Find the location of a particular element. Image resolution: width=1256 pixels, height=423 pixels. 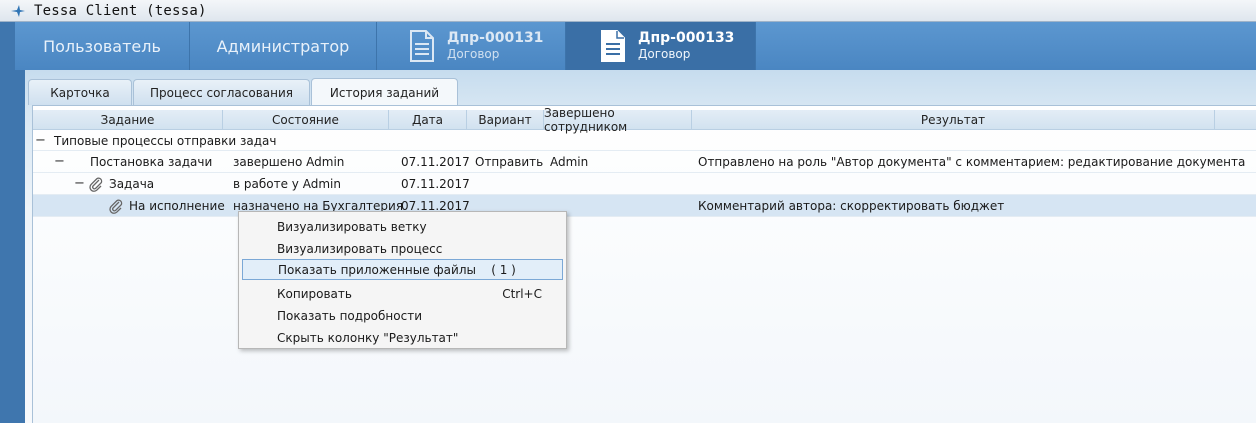

menu-item-hide-result-column: Скрыть колонку "Результат" is located at coordinates (402, 337).